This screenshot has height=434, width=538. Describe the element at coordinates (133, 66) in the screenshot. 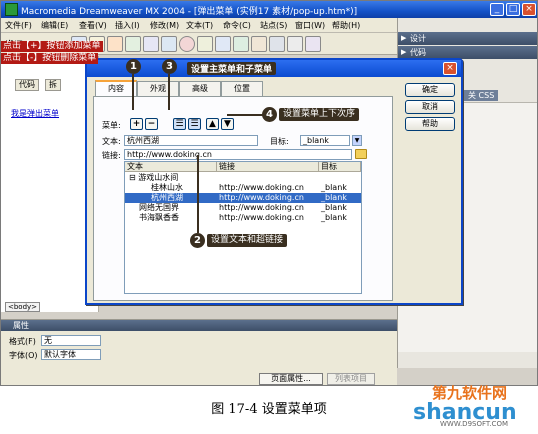

I see `step-1-badge: 1` at that location.